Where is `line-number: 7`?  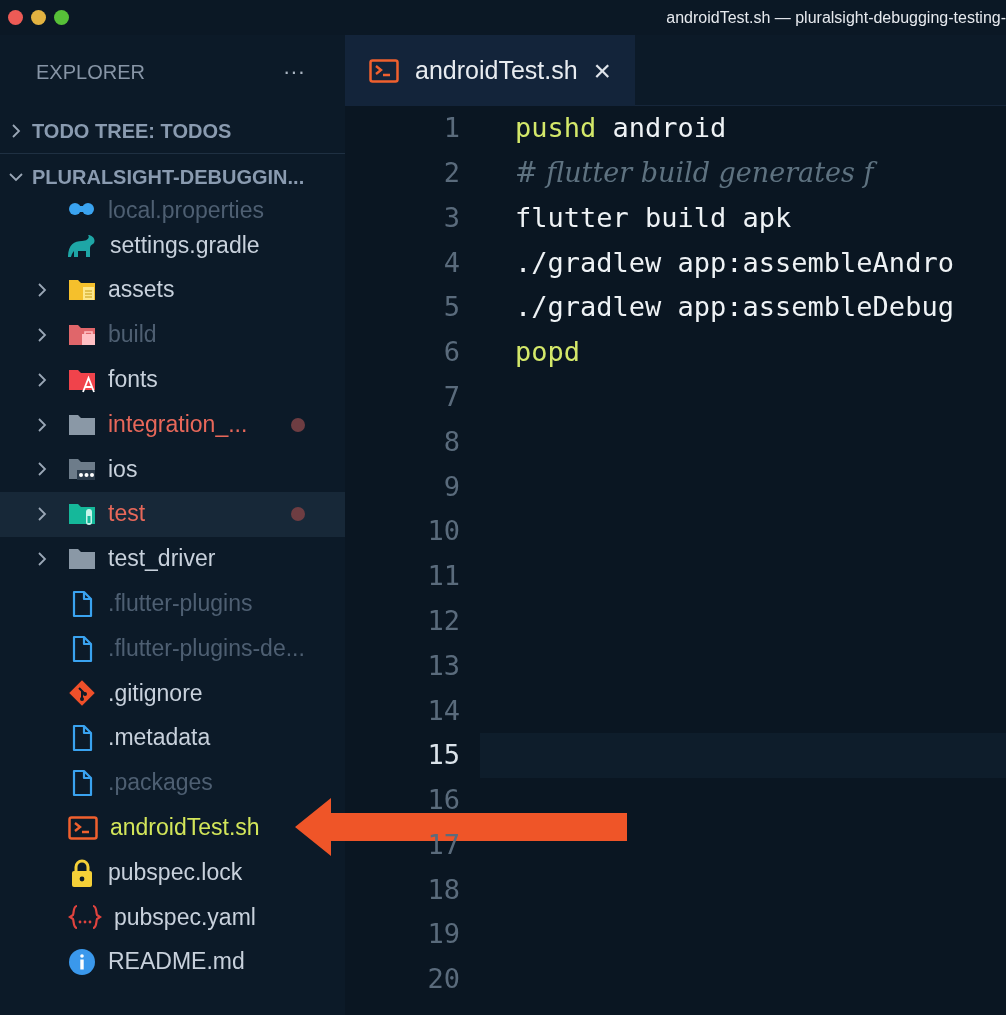
line-number: 7 is located at coordinates (451, 396).